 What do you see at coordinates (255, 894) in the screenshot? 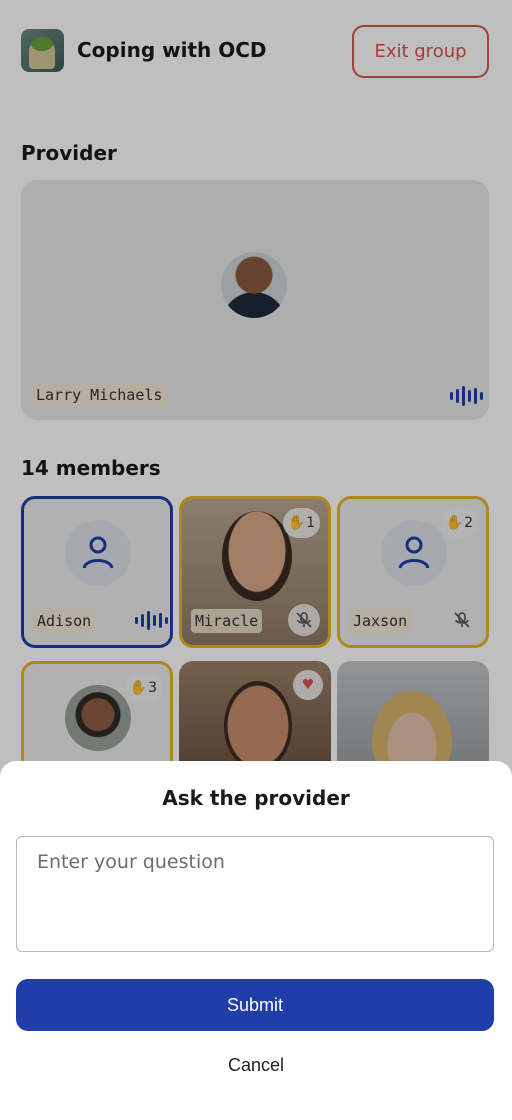
I see `question-input` at bounding box center [255, 894].